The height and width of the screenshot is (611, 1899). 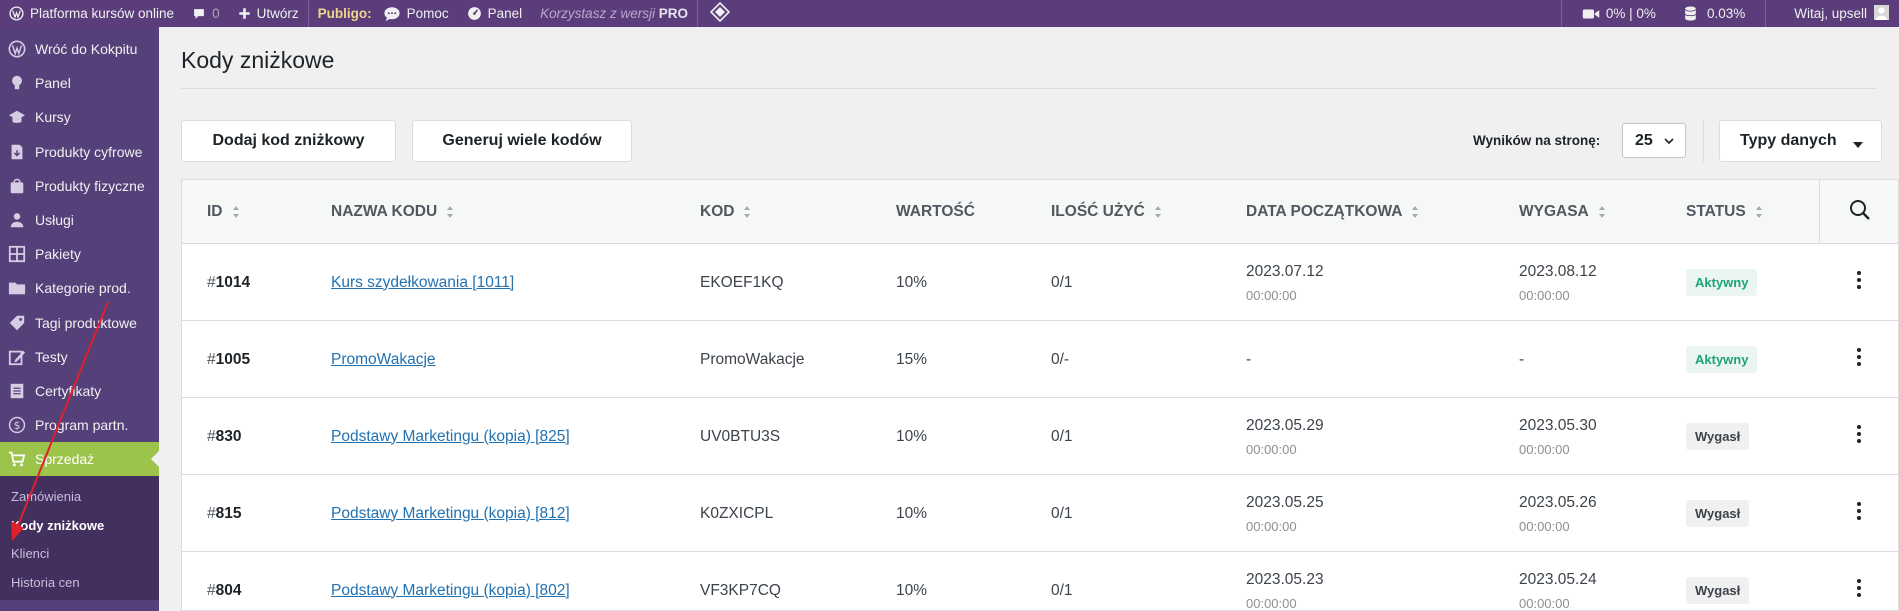 I want to click on sidebar-item-panel: Panel, so click(x=79, y=83).